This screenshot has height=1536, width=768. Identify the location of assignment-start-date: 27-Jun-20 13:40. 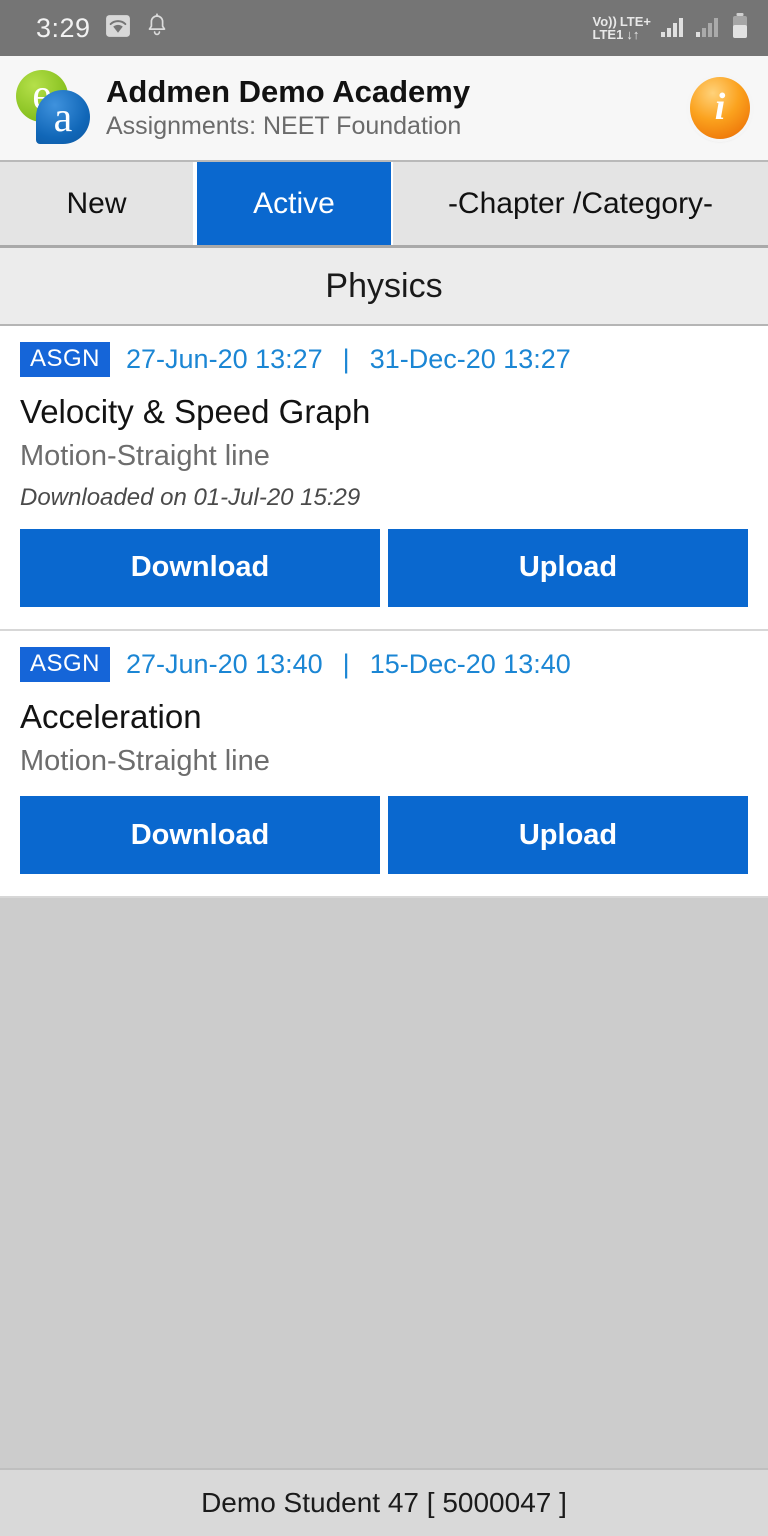
(224, 663).